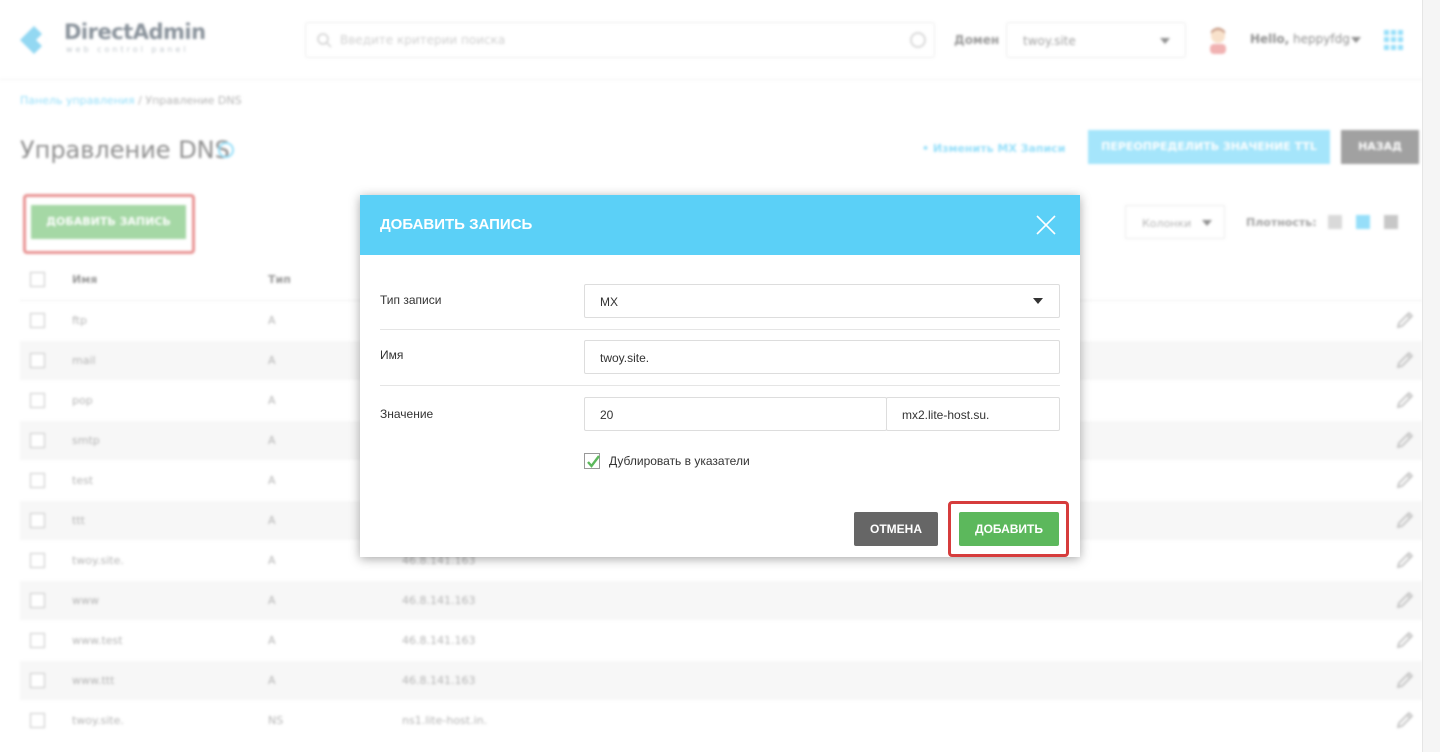 The image size is (1440, 752). Describe the element at coordinates (720, 225) in the screenshot. I see `dialog-header: ДОБАВИТЬ ЗАПИСЬ` at that location.